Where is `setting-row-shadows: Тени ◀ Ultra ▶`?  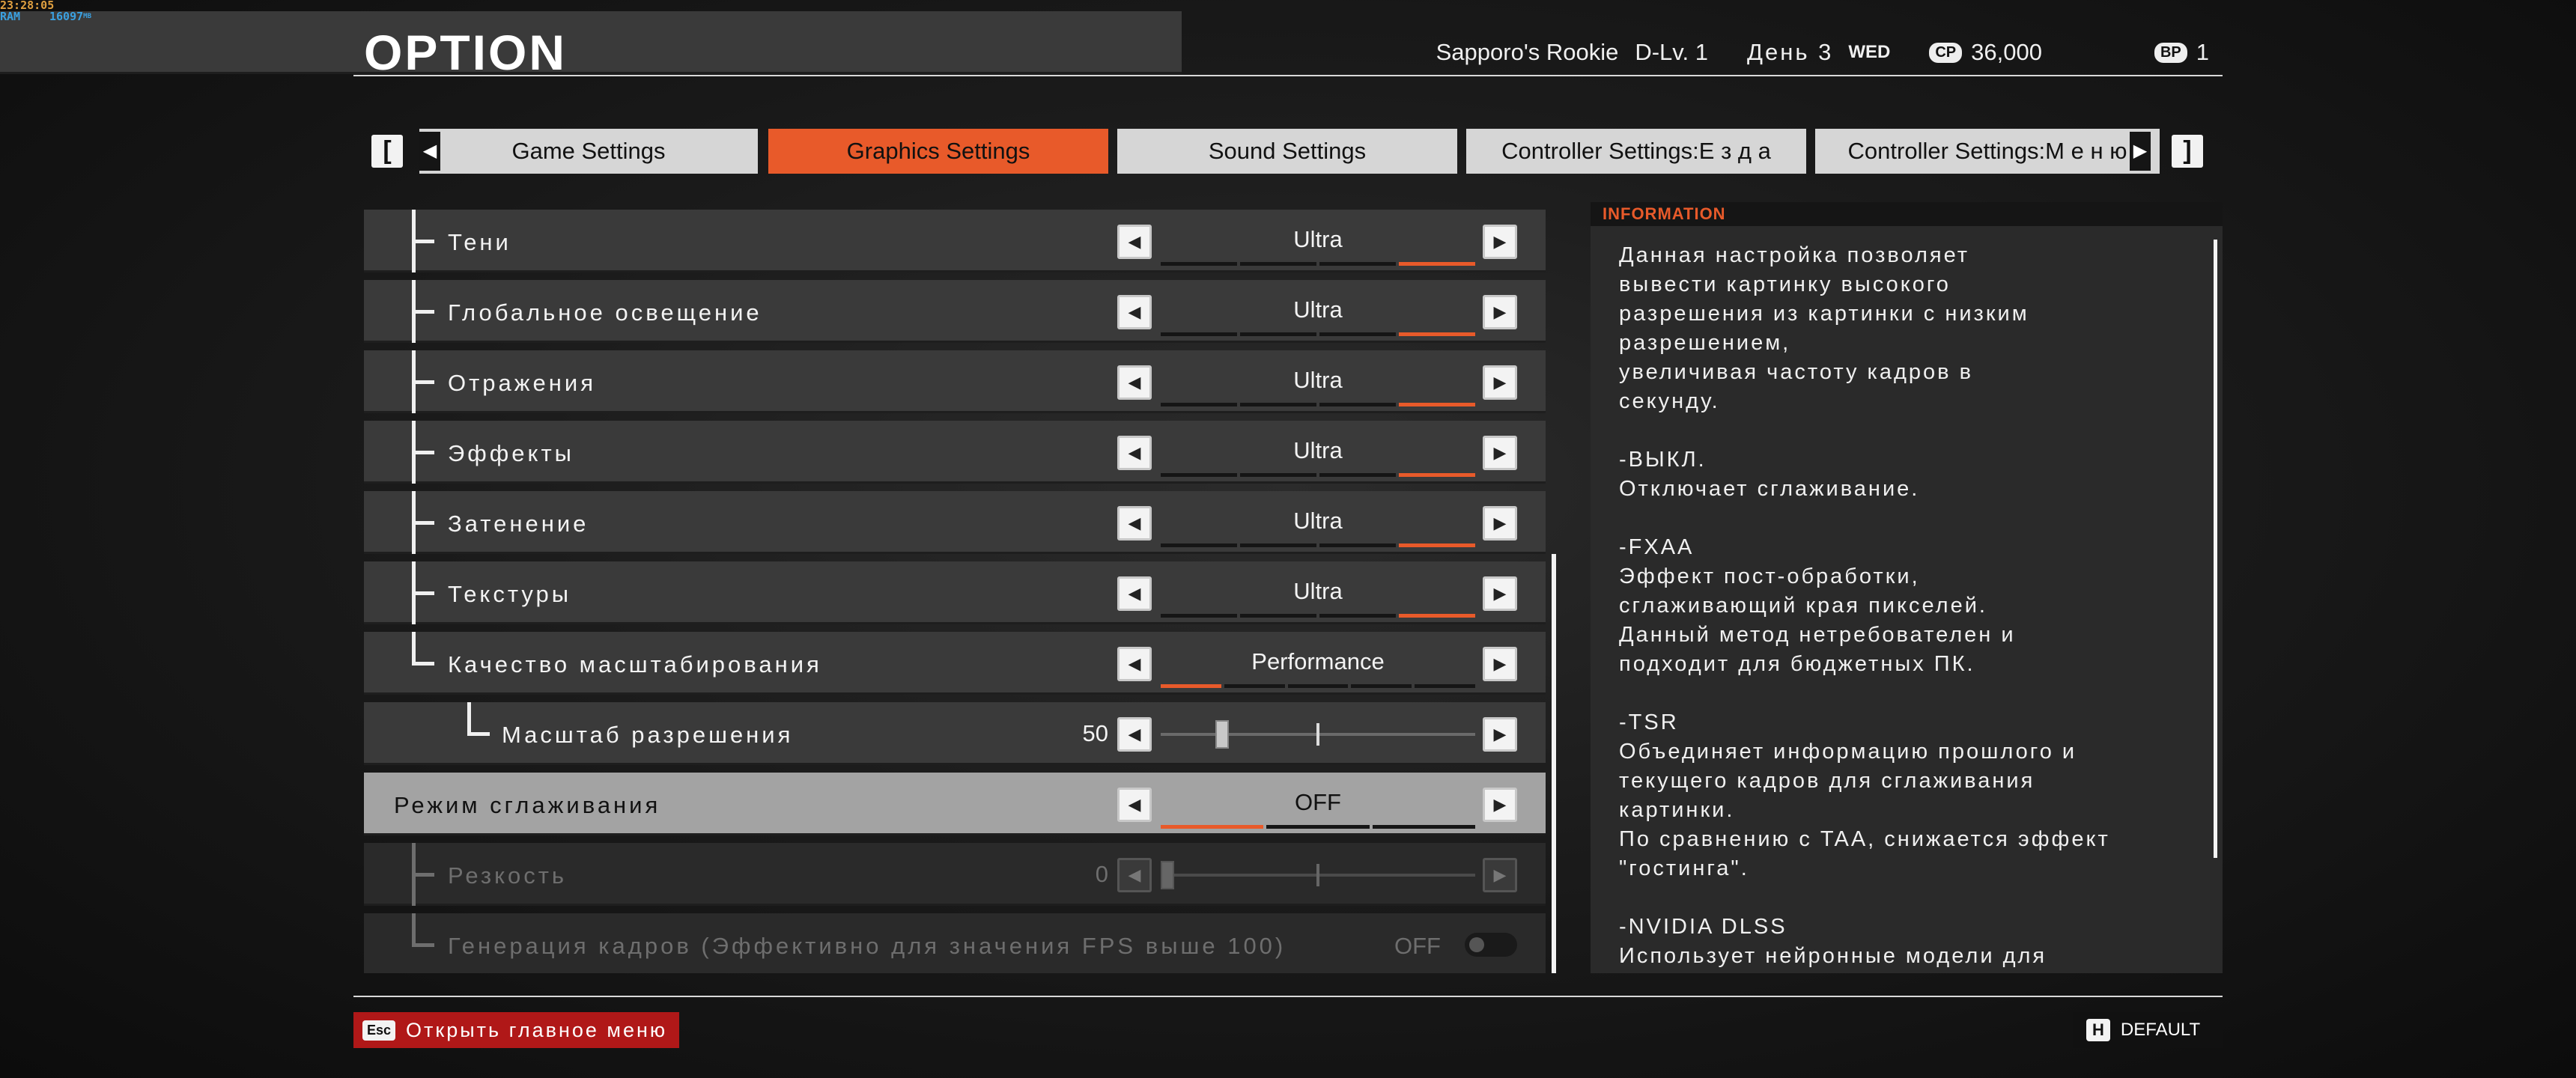 setting-row-shadows: Тени ◀ Ultra ▶ is located at coordinates (955, 241).